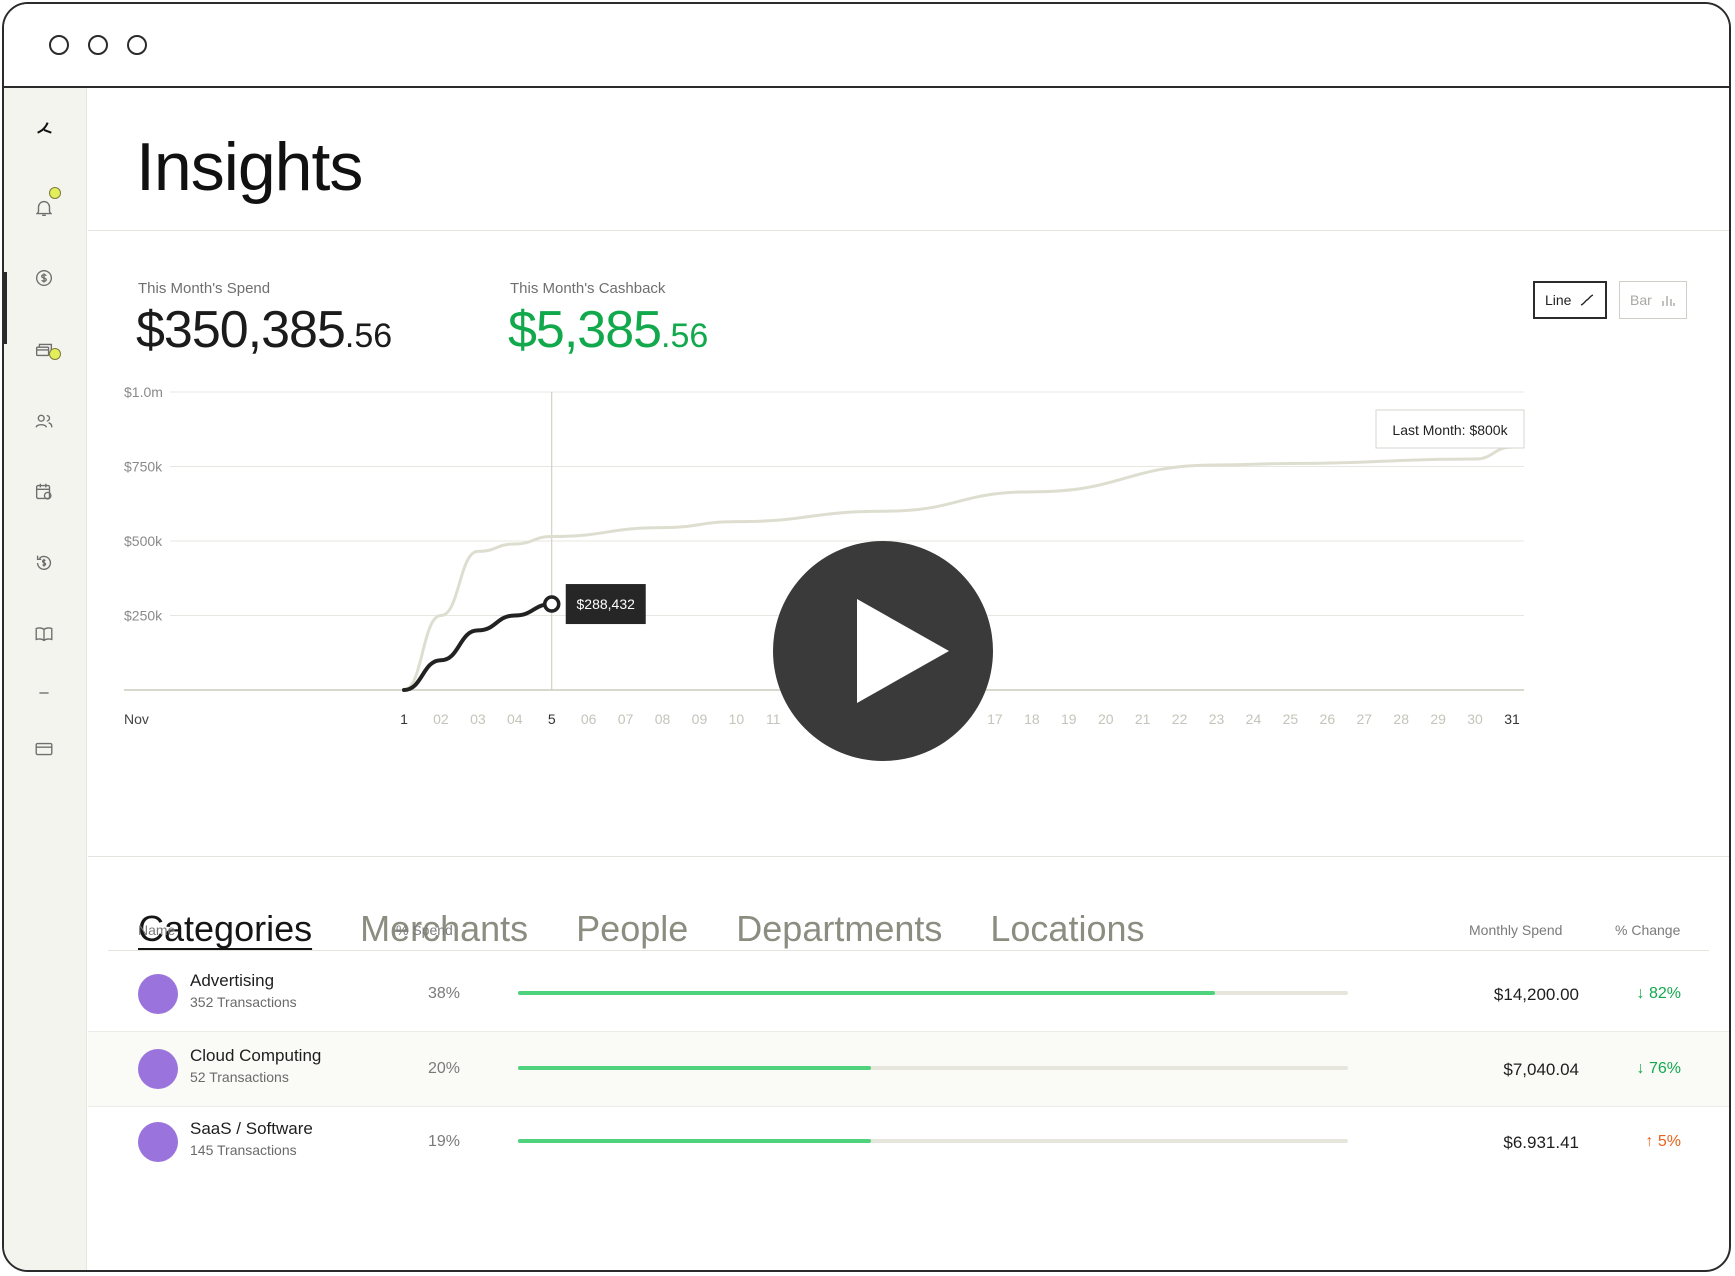  I want to click on category-change: ↓ 76%, so click(1659, 1069).